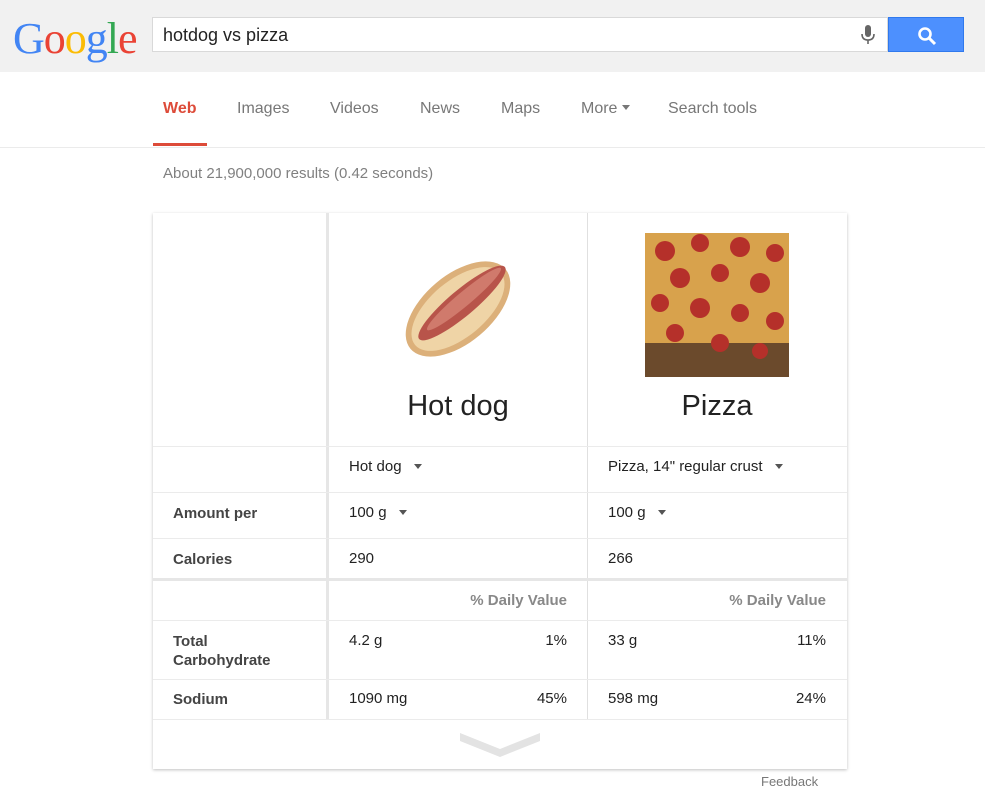 The width and height of the screenshot is (985, 807). What do you see at coordinates (717, 406) in the screenshot?
I see `food-name-pizza: Pizza` at bounding box center [717, 406].